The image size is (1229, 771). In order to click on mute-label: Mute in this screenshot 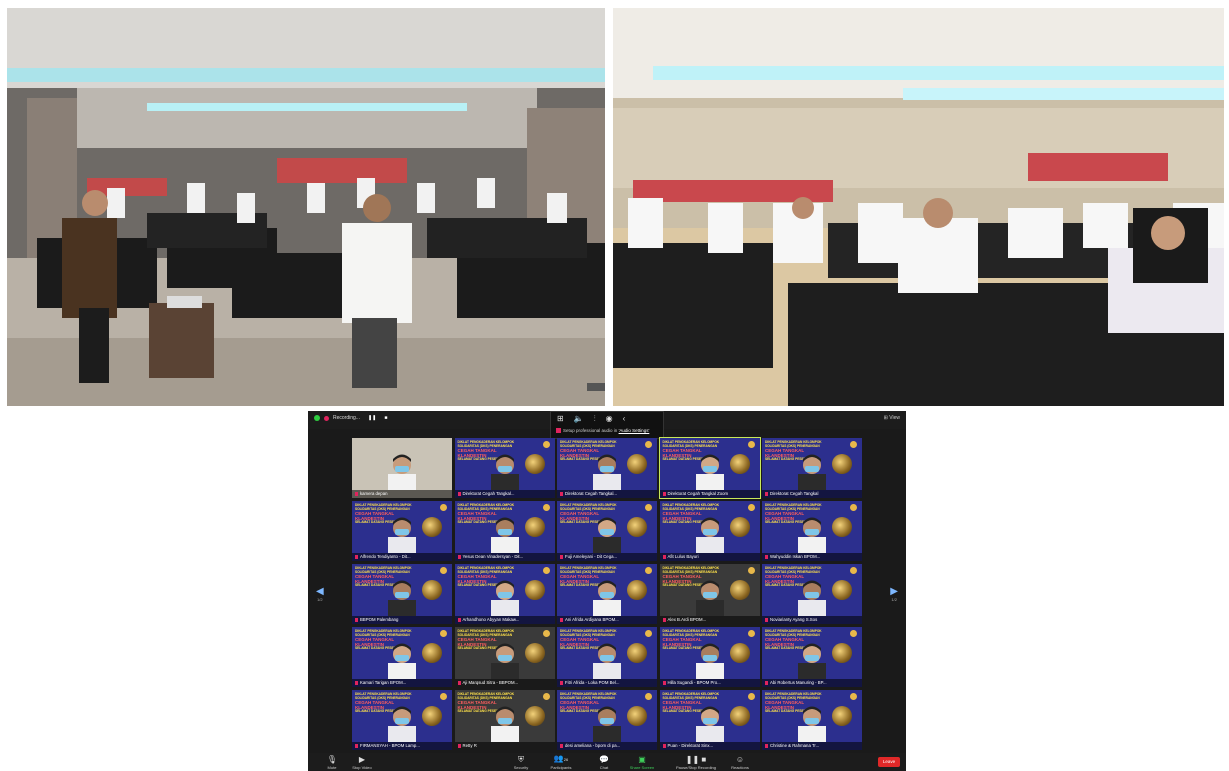, I will do `click(332, 767)`.